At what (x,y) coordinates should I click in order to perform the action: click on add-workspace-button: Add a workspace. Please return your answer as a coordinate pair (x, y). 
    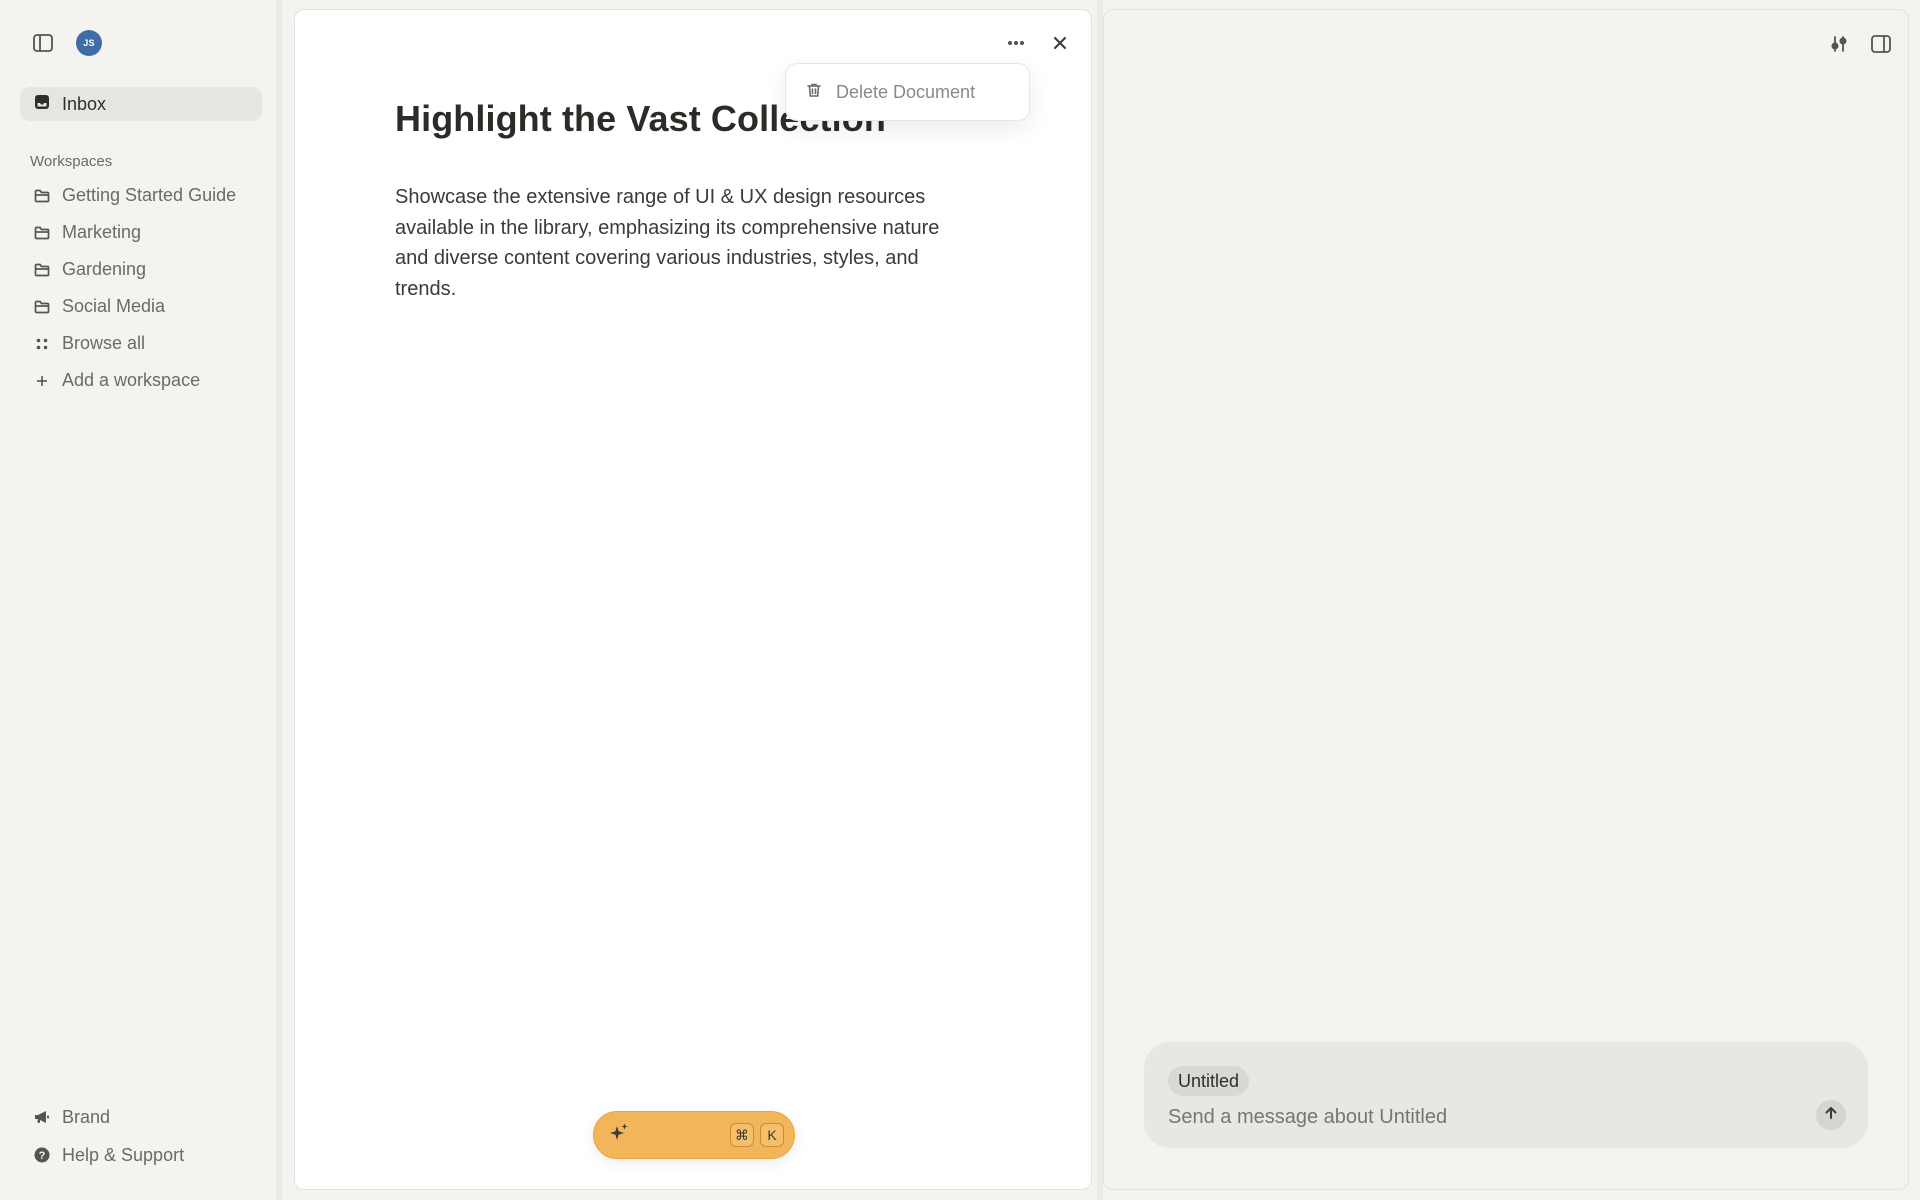
    Looking at the image, I should click on (141, 380).